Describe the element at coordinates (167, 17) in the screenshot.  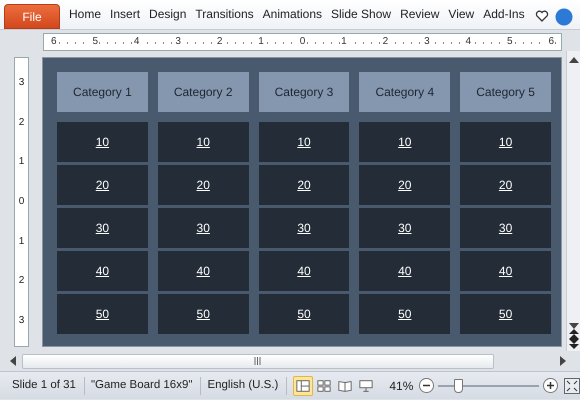
I see `ribbon-tab: Design` at that location.